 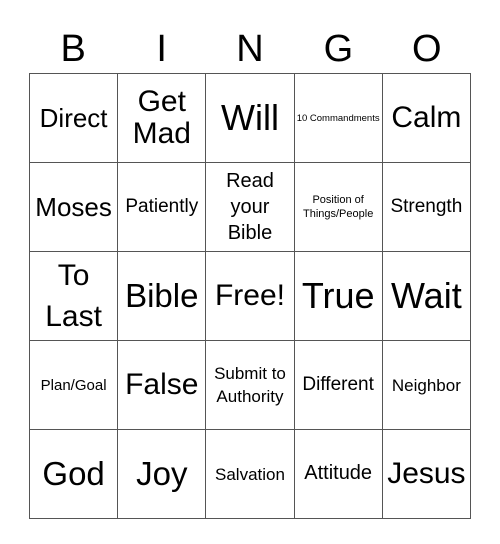 What do you see at coordinates (73, 296) in the screenshot?
I see `bingo-cell: To Last` at bounding box center [73, 296].